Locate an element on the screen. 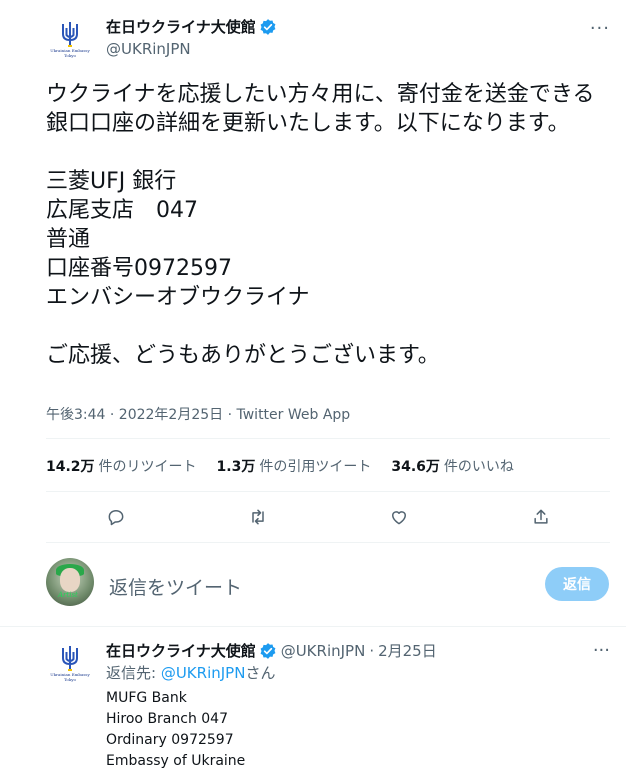  share-icon is located at coordinates (541, 517).